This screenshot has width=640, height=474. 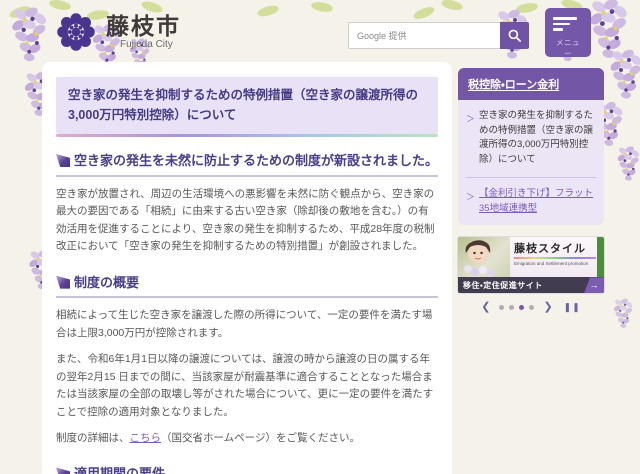 I want to click on city-name-en: Fujieda City, so click(x=146, y=45).